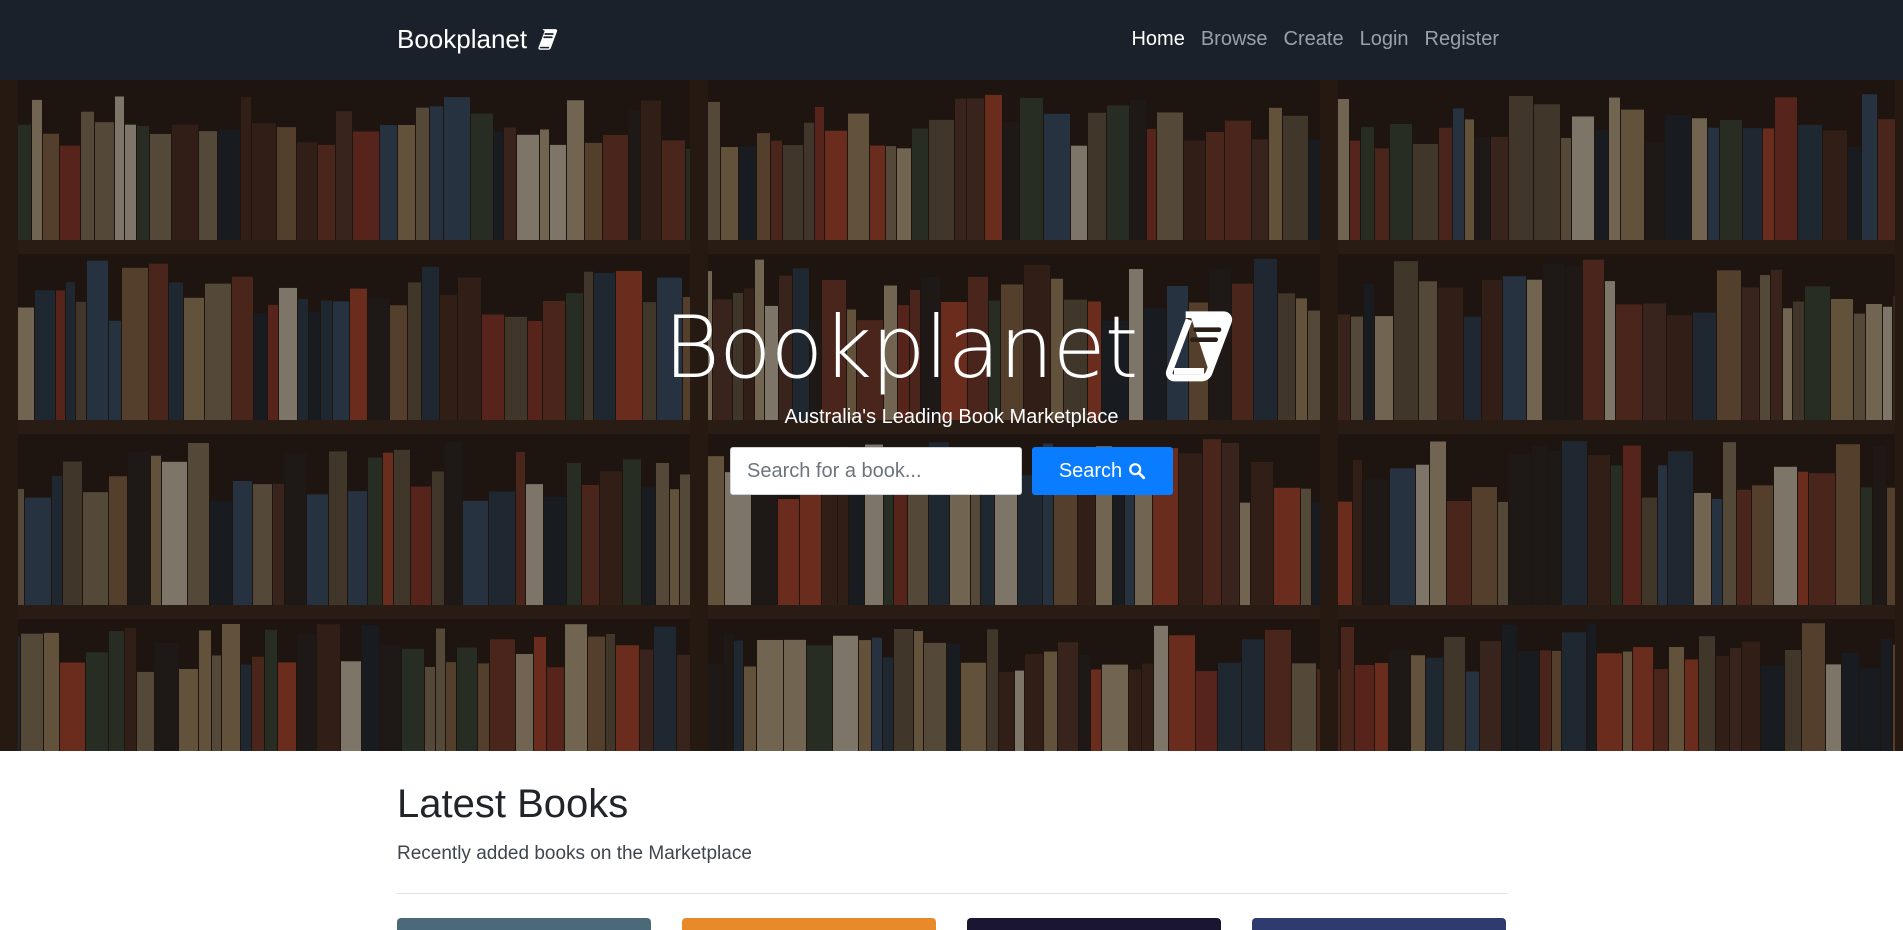 The width and height of the screenshot is (1903, 930). I want to click on brand-link: Bookplanet, so click(479, 39).